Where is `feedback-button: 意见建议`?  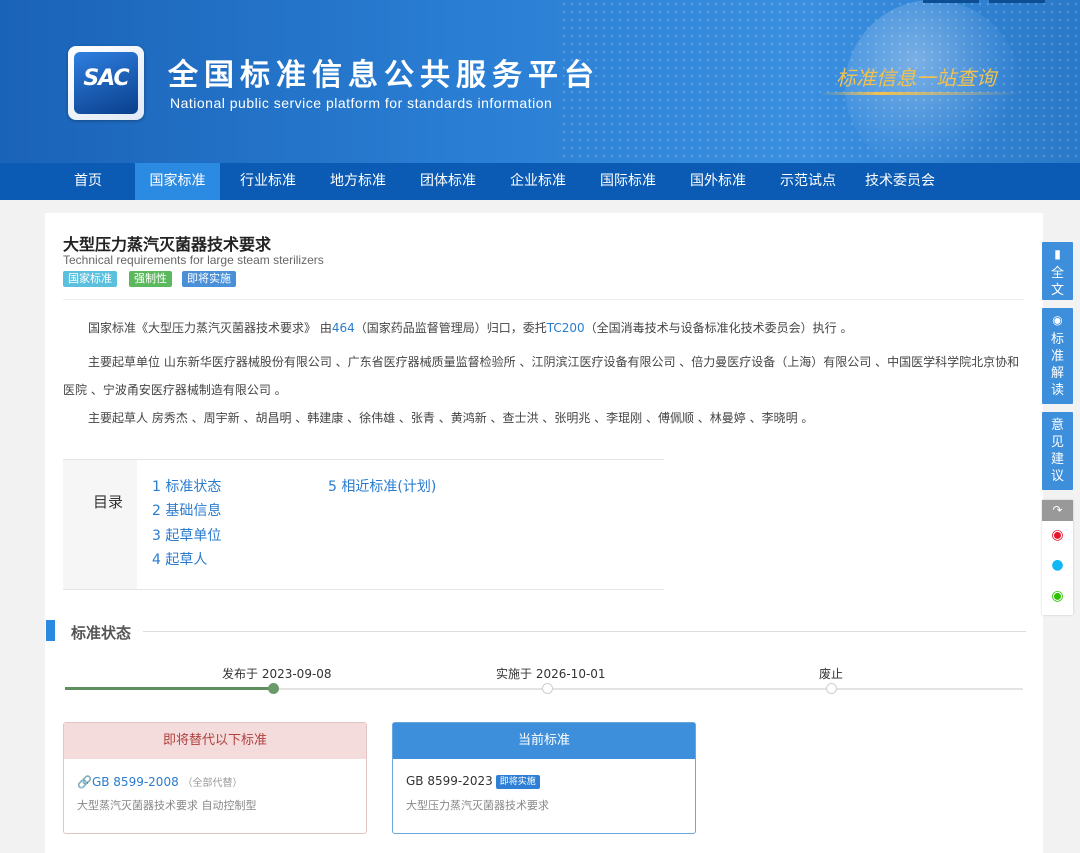 feedback-button: 意见建议 is located at coordinates (1057, 451).